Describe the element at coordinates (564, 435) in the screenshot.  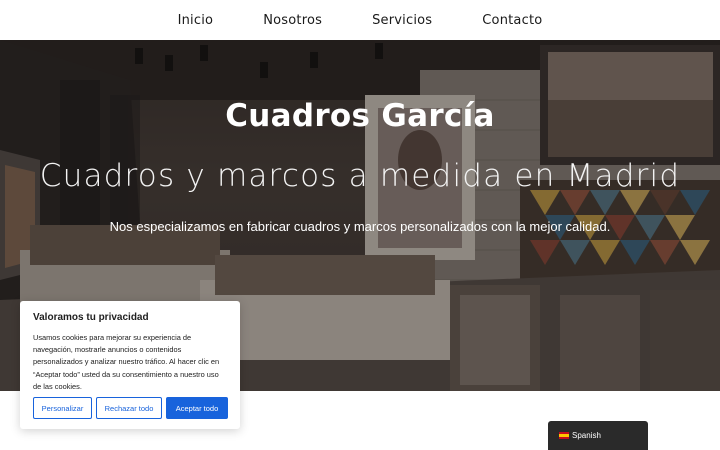
I see `spain-flag-icon` at that location.